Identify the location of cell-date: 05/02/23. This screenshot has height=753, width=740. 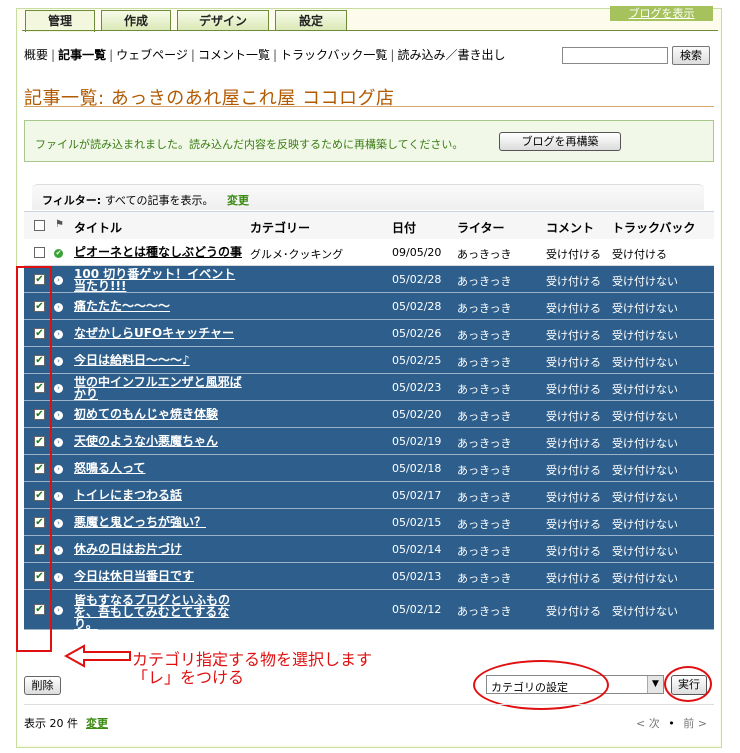
(417, 387).